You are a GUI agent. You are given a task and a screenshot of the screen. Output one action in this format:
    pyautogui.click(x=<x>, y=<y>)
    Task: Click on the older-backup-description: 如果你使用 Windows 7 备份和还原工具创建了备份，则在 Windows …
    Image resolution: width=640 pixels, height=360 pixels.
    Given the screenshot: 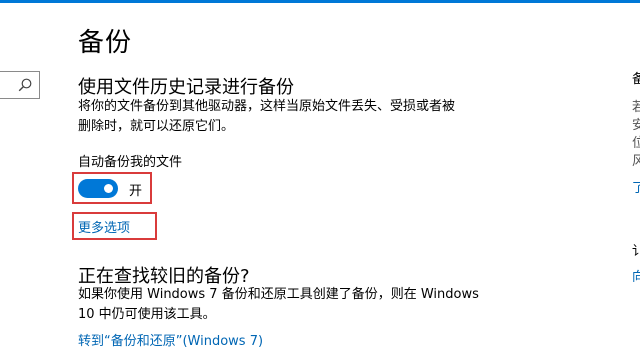 What is the action you would take?
    pyautogui.click(x=298, y=305)
    